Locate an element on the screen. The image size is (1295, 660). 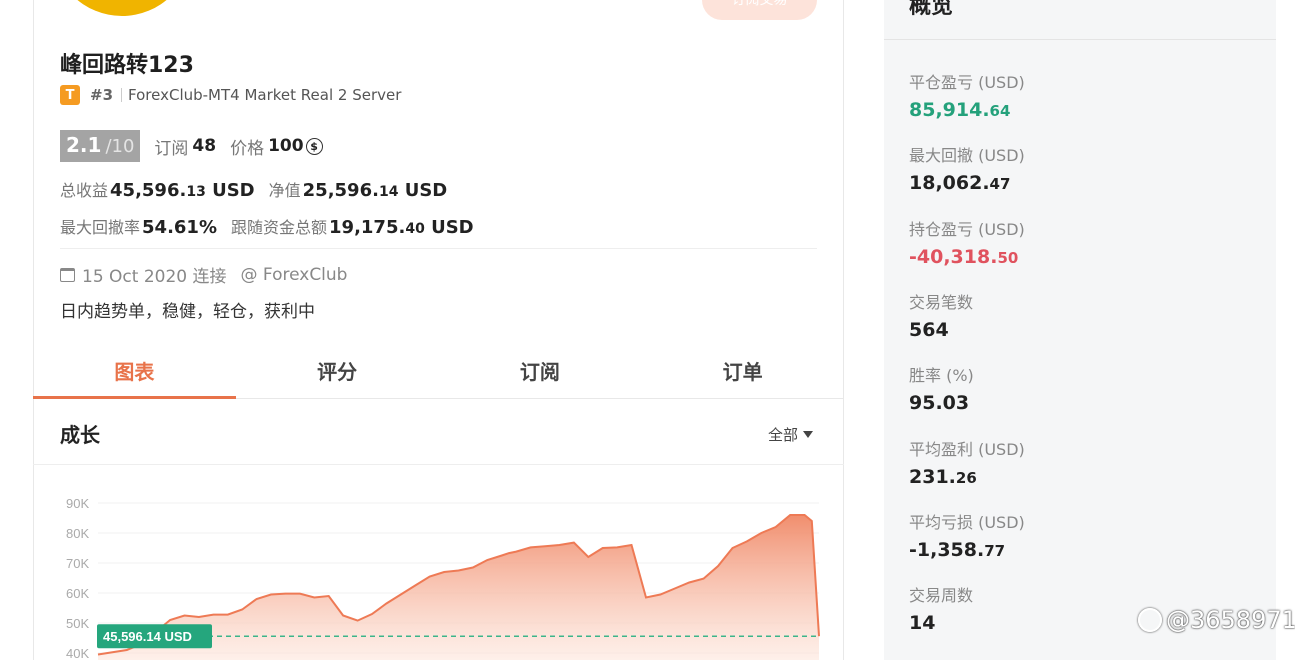
connect-info: 15 Oct 2020 连接 @ ForexClub is located at coordinates (203, 274).